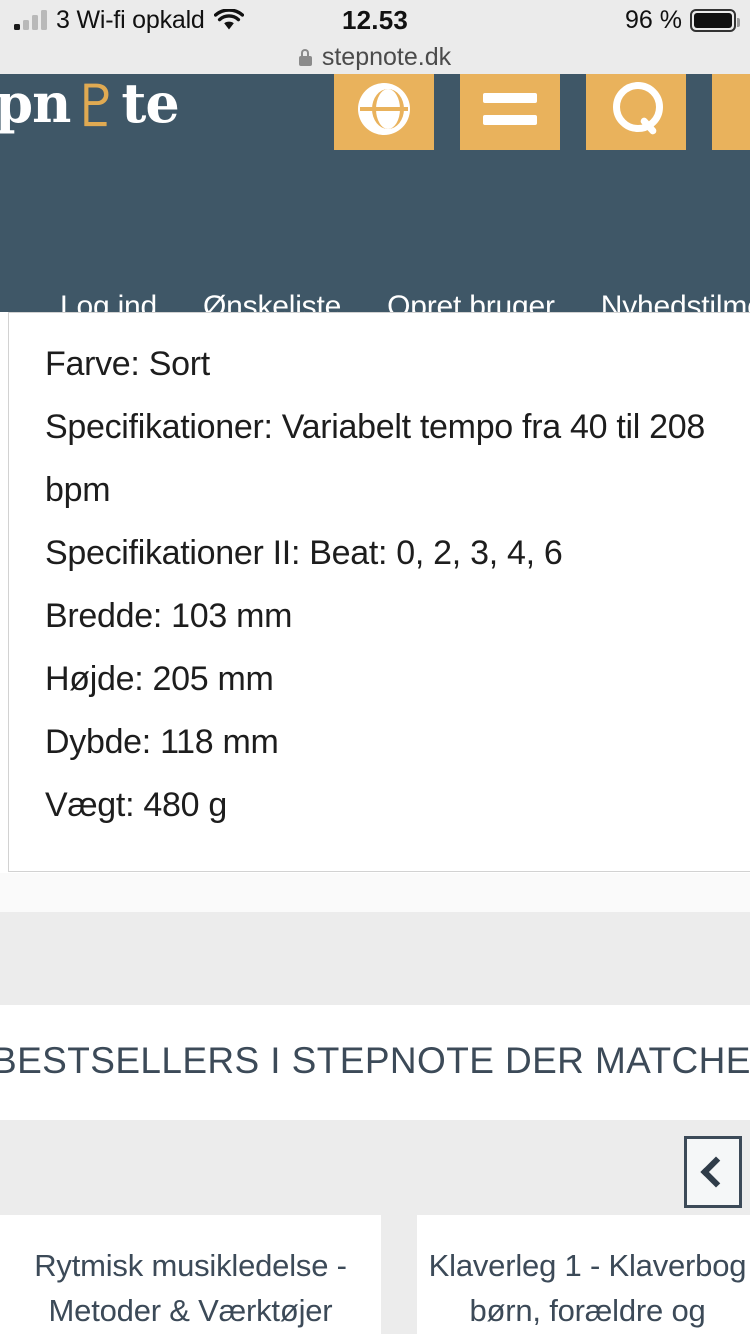 Image resolution: width=750 pixels, height=1334 pixels. Describe the element at coordinates (162, 742) in the screenshot. I see `spec-line-dybde: Dybde: 118 mm` at that location.